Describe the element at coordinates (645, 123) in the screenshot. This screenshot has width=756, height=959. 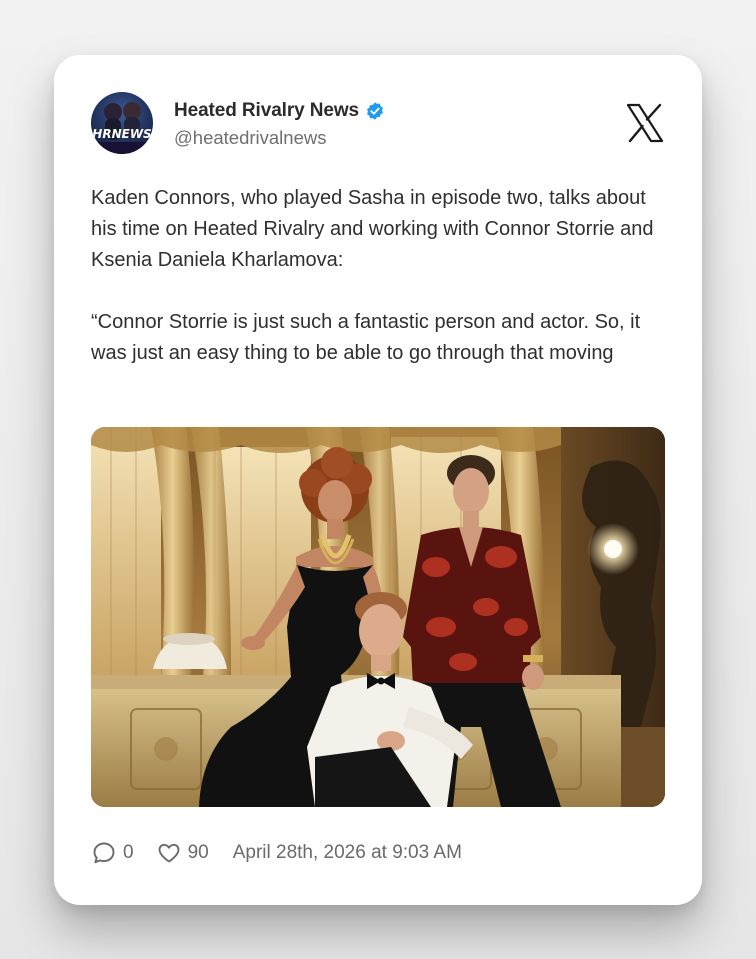
I see `x-logo-icon` at that location.